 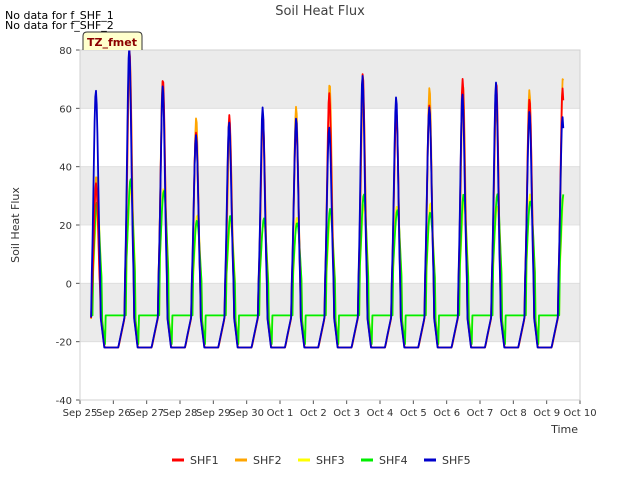 What do you see at coordinates (64, 343) in the screenshot?
I see `y-tick-label: -20` at bounding box center [64, 343].